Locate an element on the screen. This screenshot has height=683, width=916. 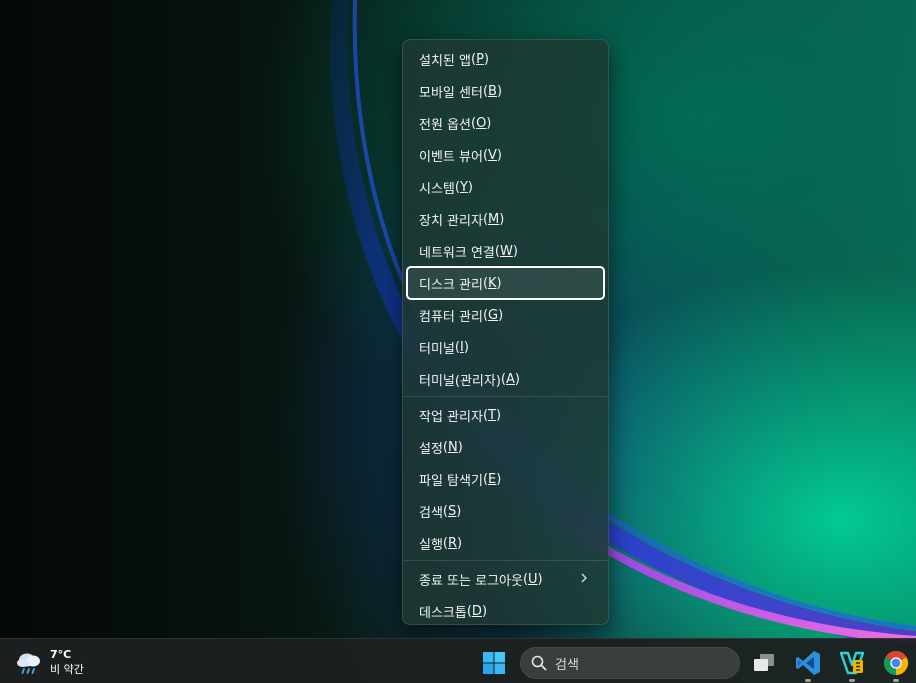
menu-item-accelerator: (Y) is located at coordinates (463, 187).